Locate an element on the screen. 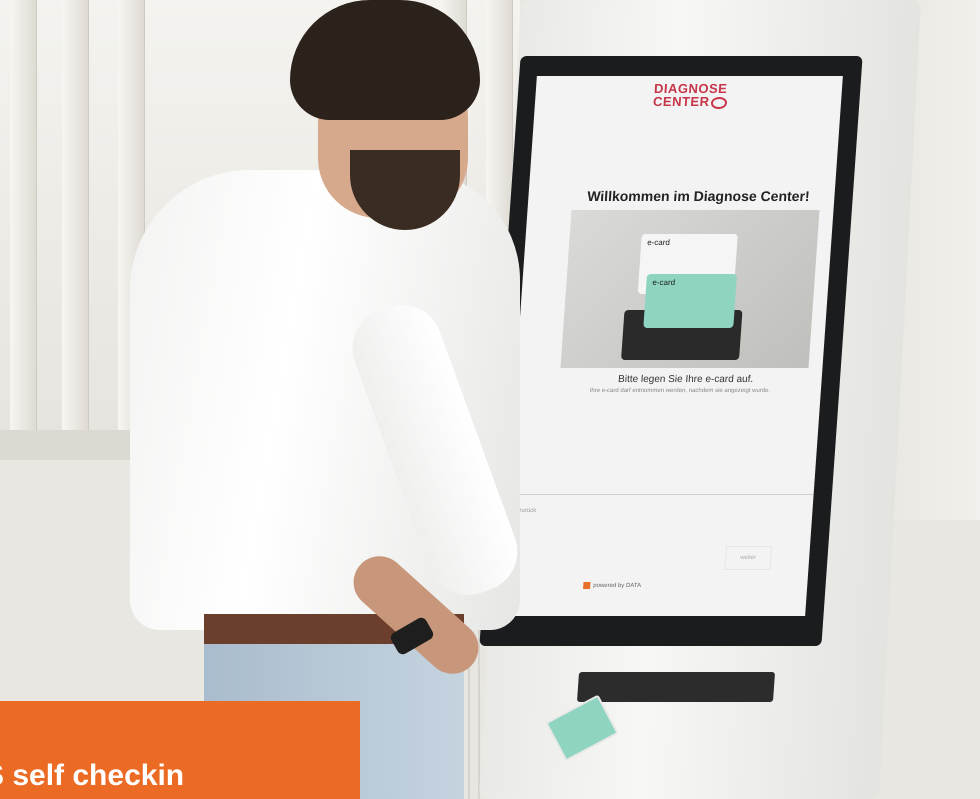 The height and width of the screenshot is (799, 980). diagnose-center-logo: DIAGNOSE CENTER is located at coordinates (698, 95).